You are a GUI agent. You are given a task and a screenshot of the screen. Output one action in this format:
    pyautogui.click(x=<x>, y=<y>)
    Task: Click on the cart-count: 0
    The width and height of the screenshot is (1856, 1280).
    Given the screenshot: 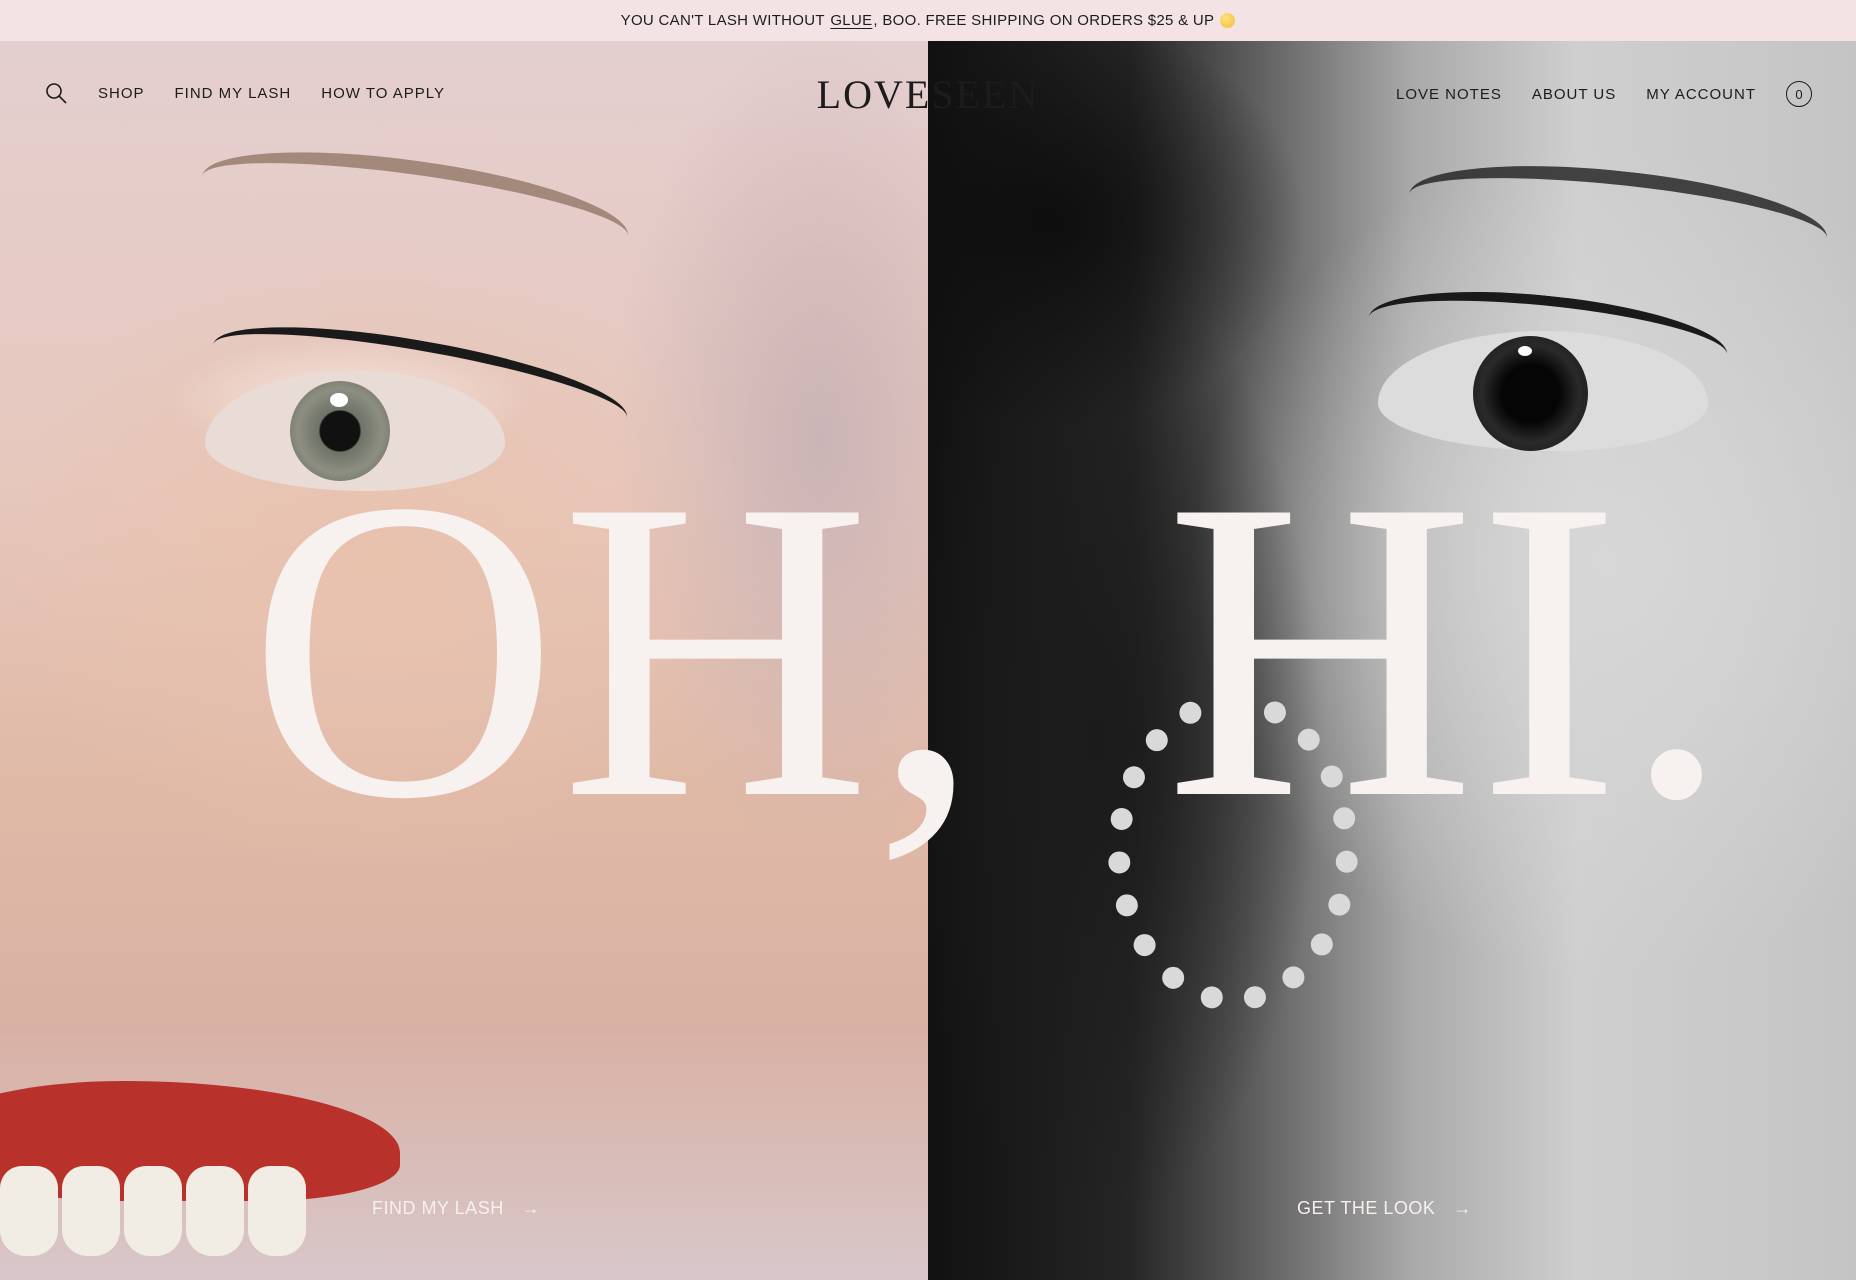 What is the action you would take?
    pyautogui.click(x=1799, y=94)
    